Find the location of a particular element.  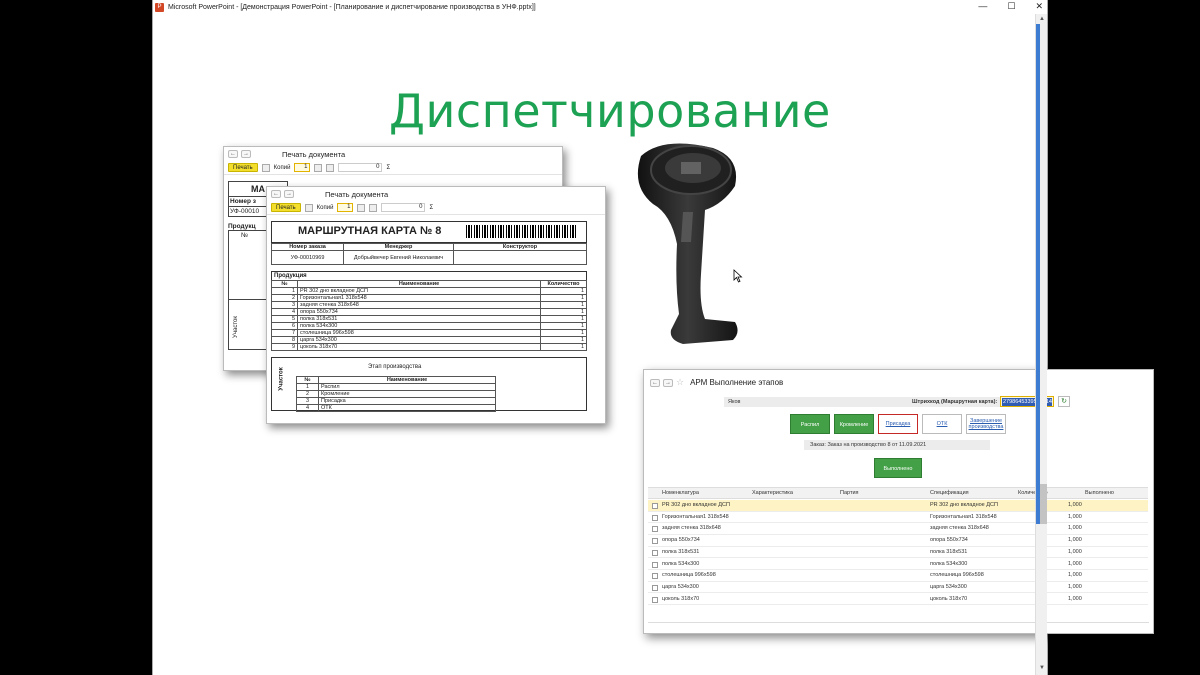

doc-window-title: Печать документа is located at coordinates (314, 154).